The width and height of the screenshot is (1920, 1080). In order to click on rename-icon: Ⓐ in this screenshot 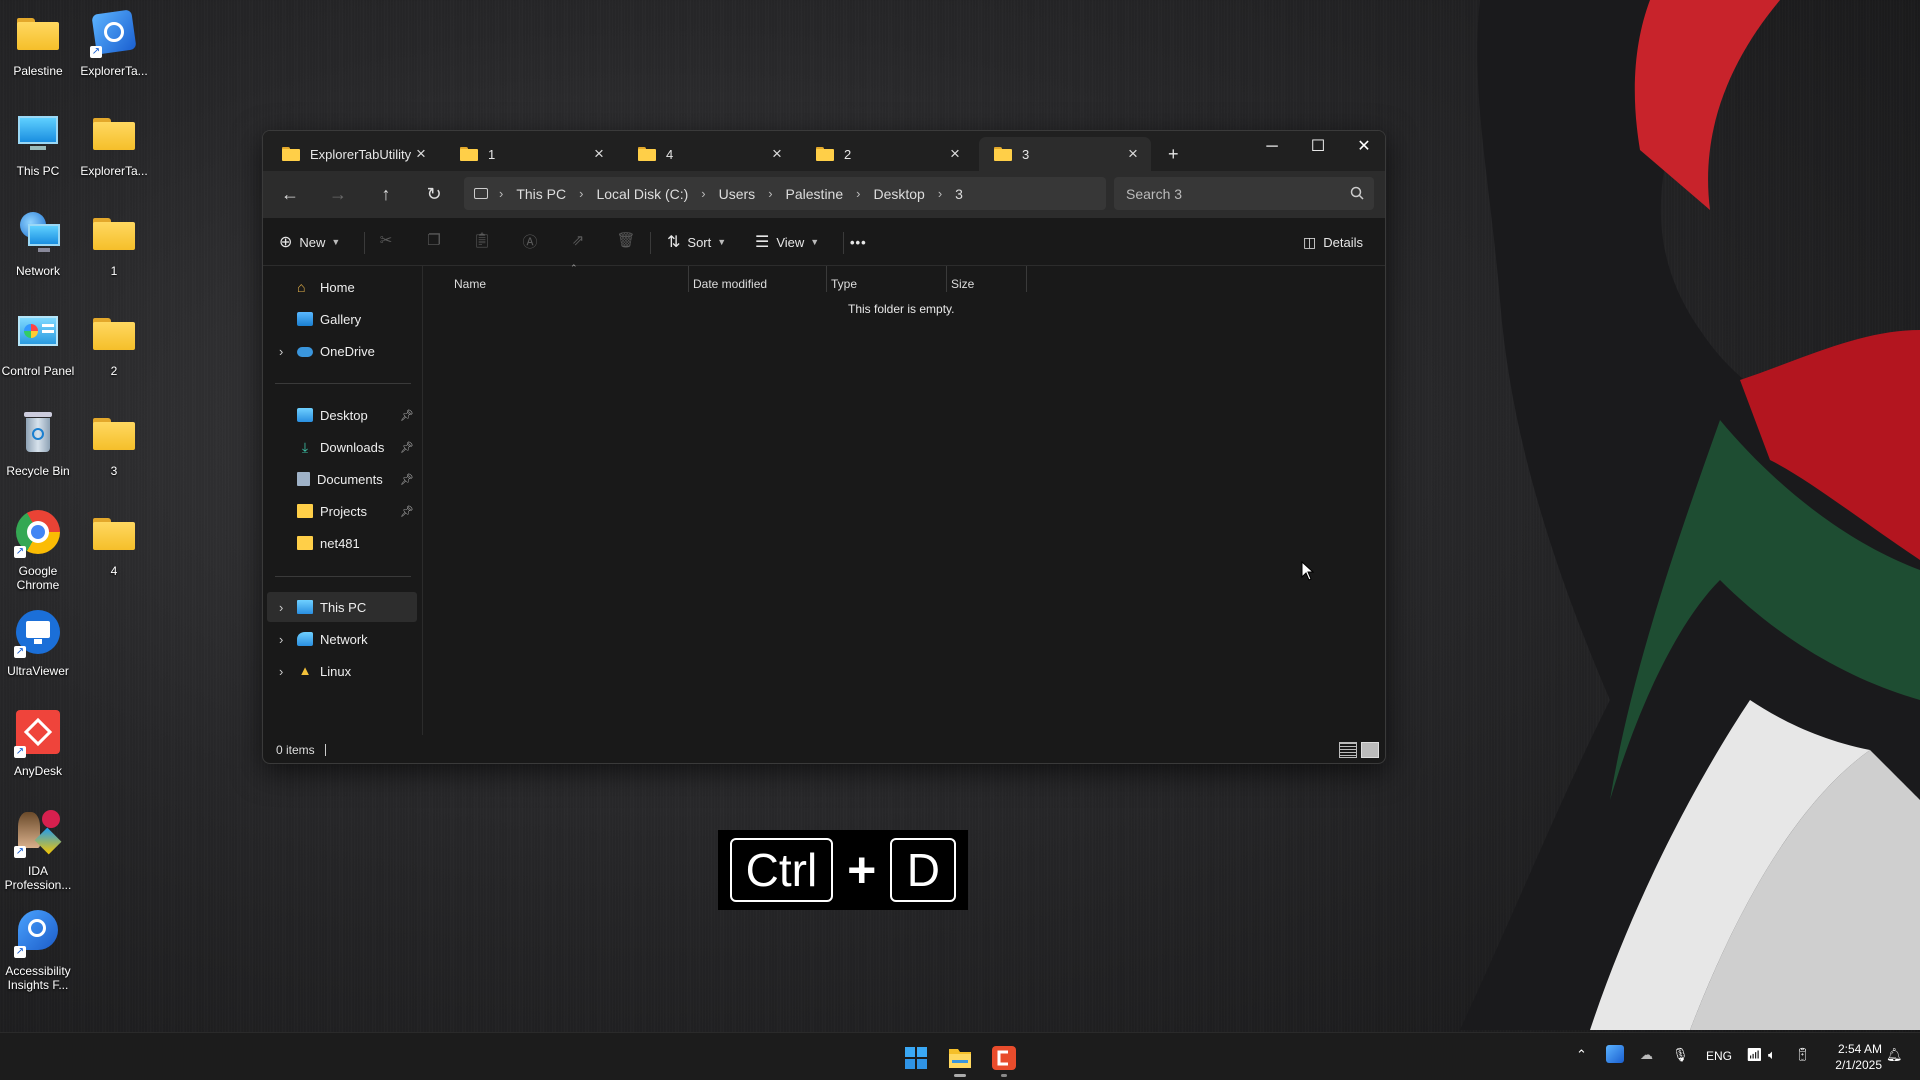, I will do `click(530, 242)`.